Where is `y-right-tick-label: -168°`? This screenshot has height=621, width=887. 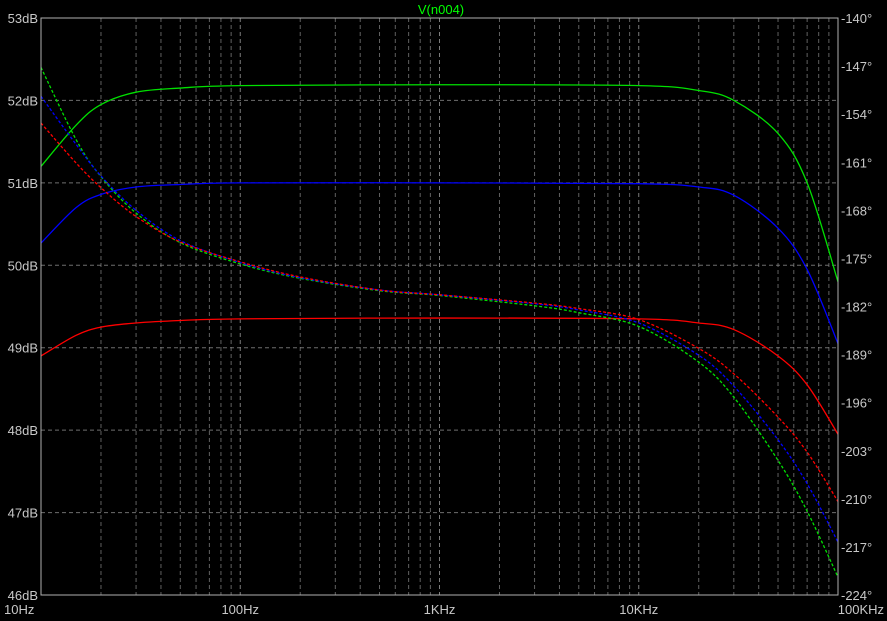
y-right-tick-label: -168° is located at coordinates (856, 210).